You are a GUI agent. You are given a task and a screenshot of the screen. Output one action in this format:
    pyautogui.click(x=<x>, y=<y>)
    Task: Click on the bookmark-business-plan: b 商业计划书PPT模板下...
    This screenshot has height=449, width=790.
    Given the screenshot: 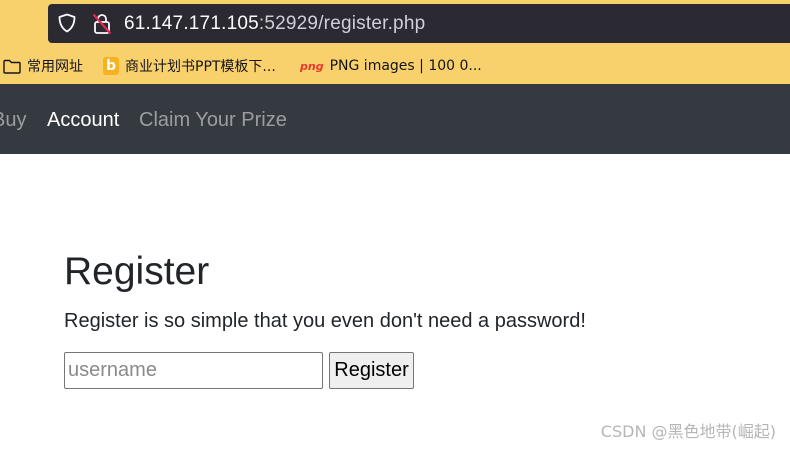 What is the action you would take?
    pyautogui.click(x=189, y=66)
    